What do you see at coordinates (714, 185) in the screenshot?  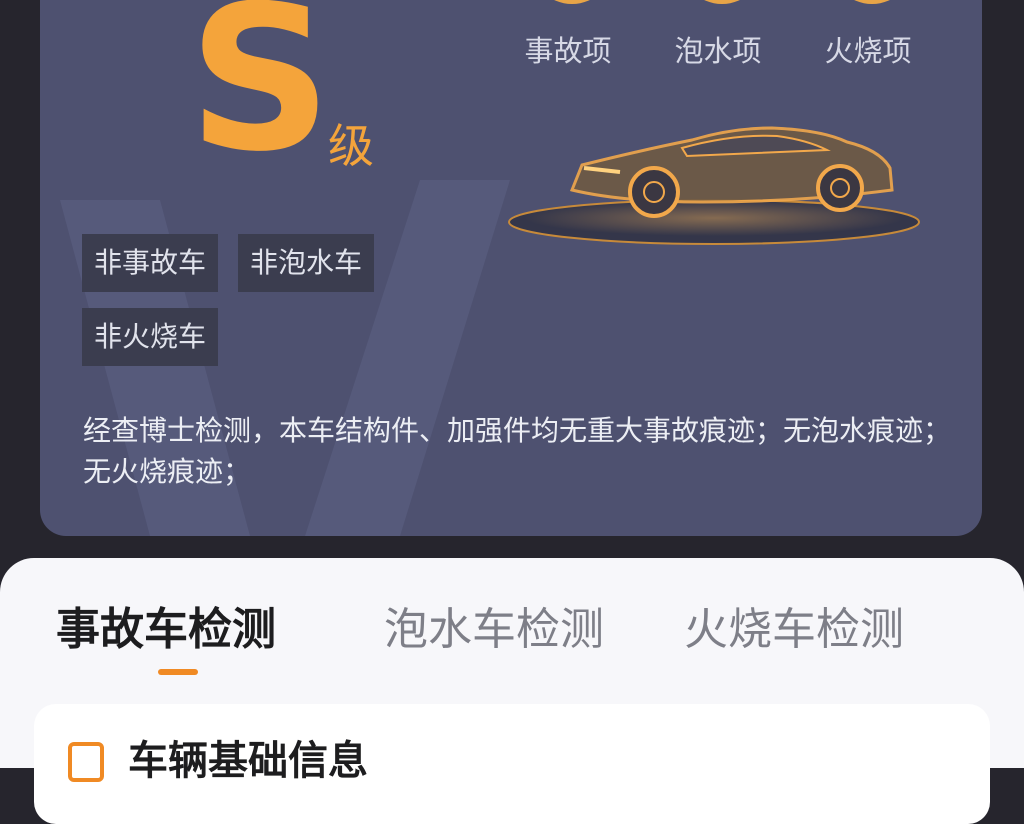 I see `car-illustration` at bounding box center [714, 185].